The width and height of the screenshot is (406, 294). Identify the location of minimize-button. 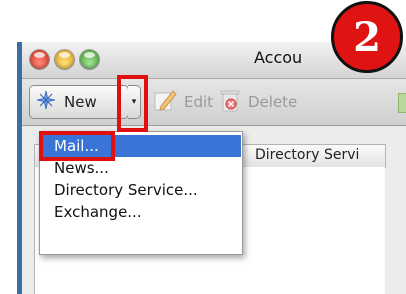
(64, 59).